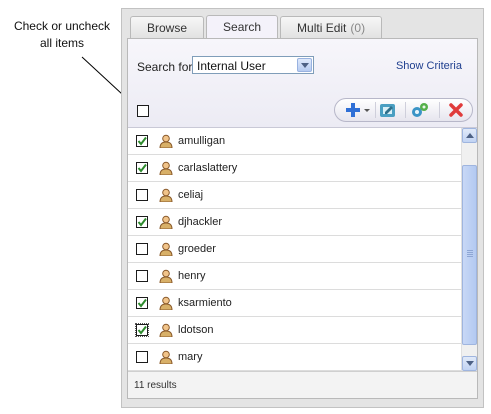 The image size is (491, 414). I want to click on show-criteria-link: Show Criteria, so click(429, 66).